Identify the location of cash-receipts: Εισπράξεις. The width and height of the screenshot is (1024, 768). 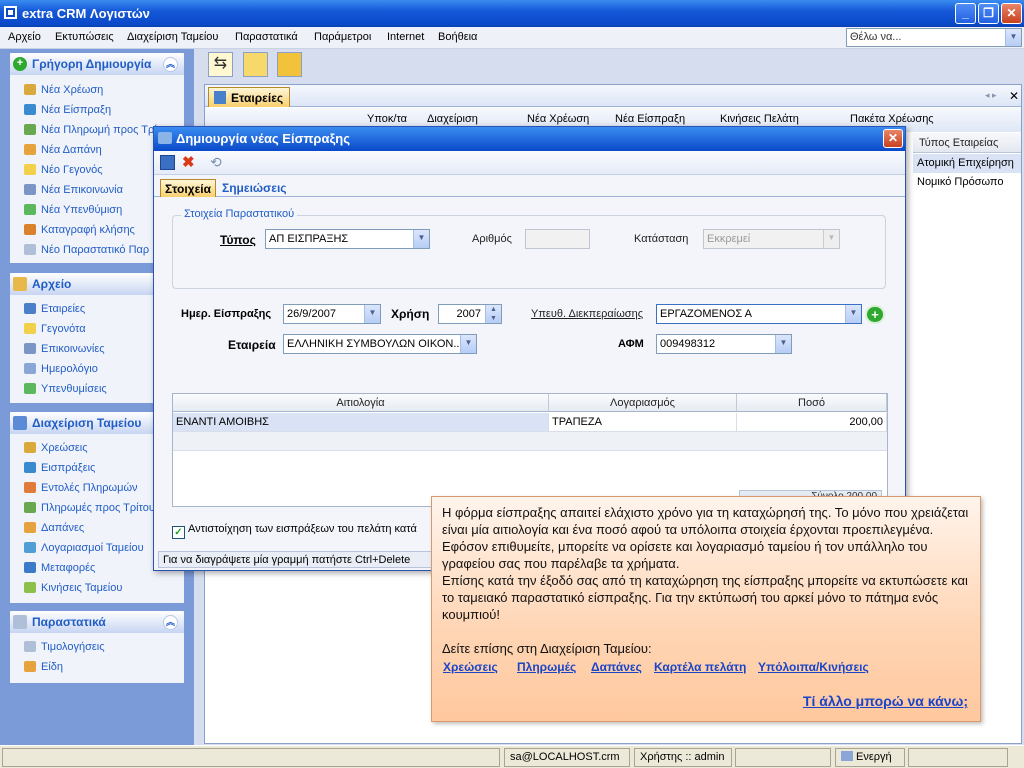
(59, 468).